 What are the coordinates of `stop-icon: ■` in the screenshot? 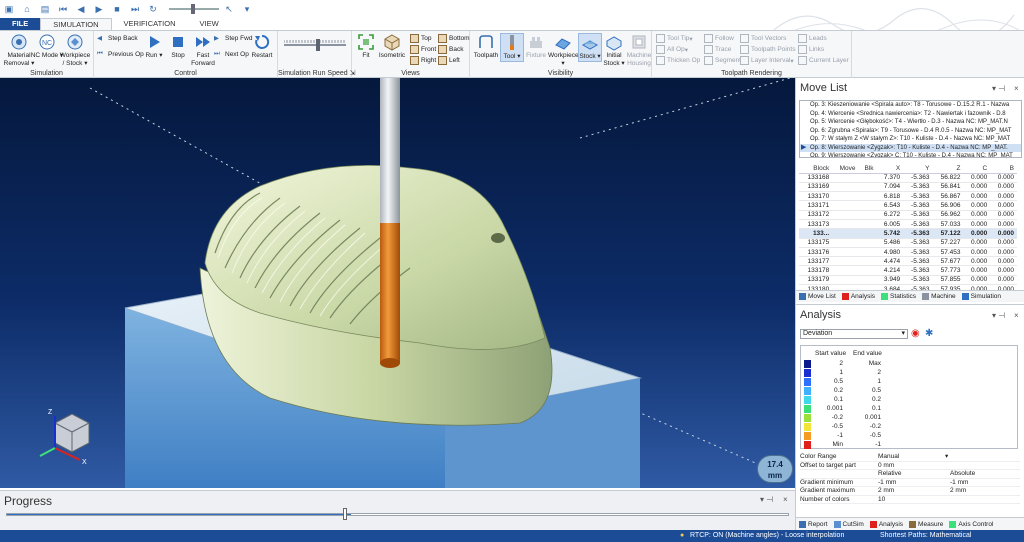 It's located at (117, 9).